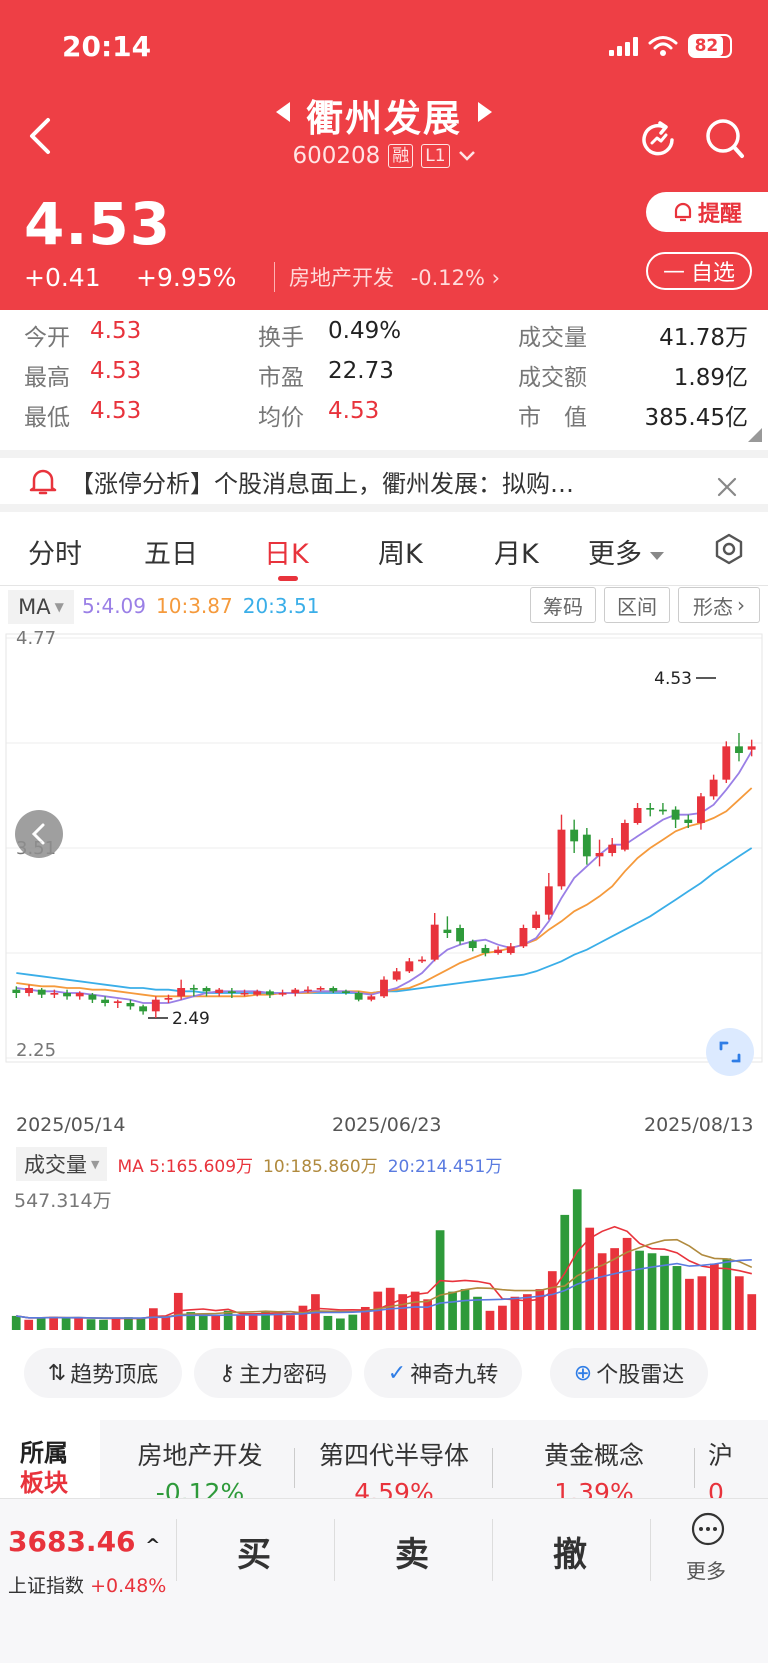 The width and height of the screenshot is (768, 1663). What do you see at coordinates (703, 338) in the screenshot?
I see `quote-value: 41.78万` at bounding box center [703, 338].